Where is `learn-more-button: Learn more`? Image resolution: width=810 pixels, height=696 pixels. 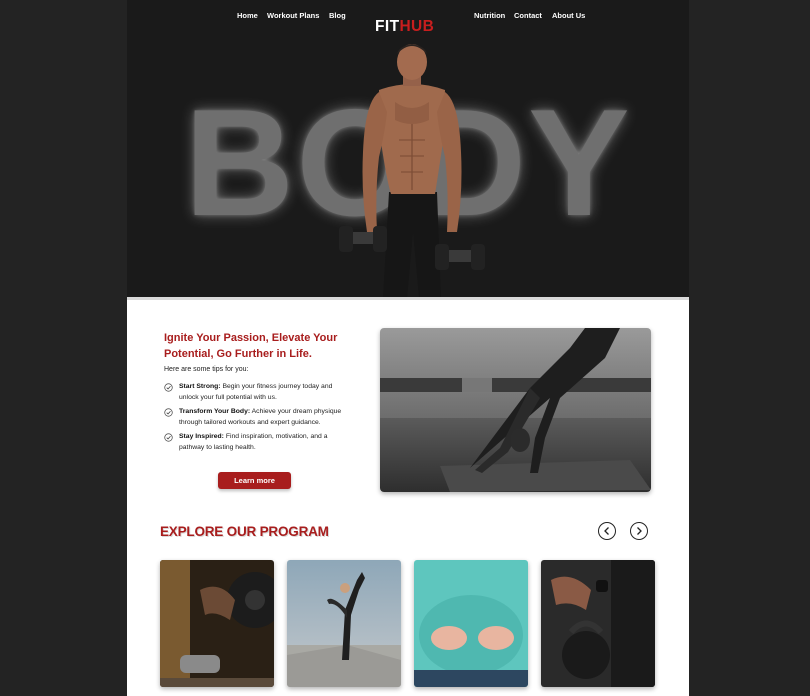 learn-more-button: Learn more is located at coordinates (254, 480).